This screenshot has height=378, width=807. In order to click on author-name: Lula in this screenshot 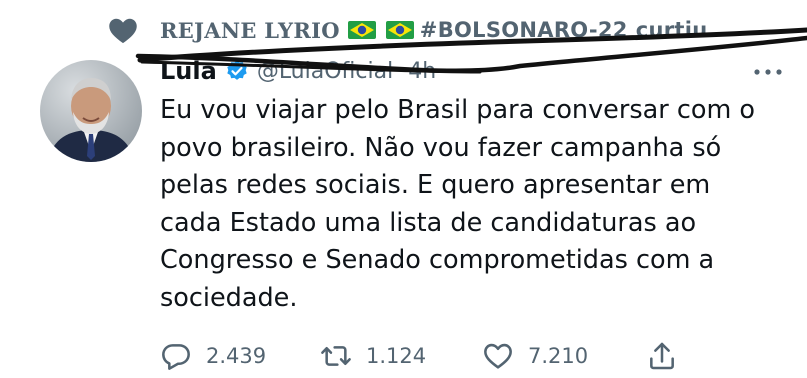, I will do `click(188, 71)`.